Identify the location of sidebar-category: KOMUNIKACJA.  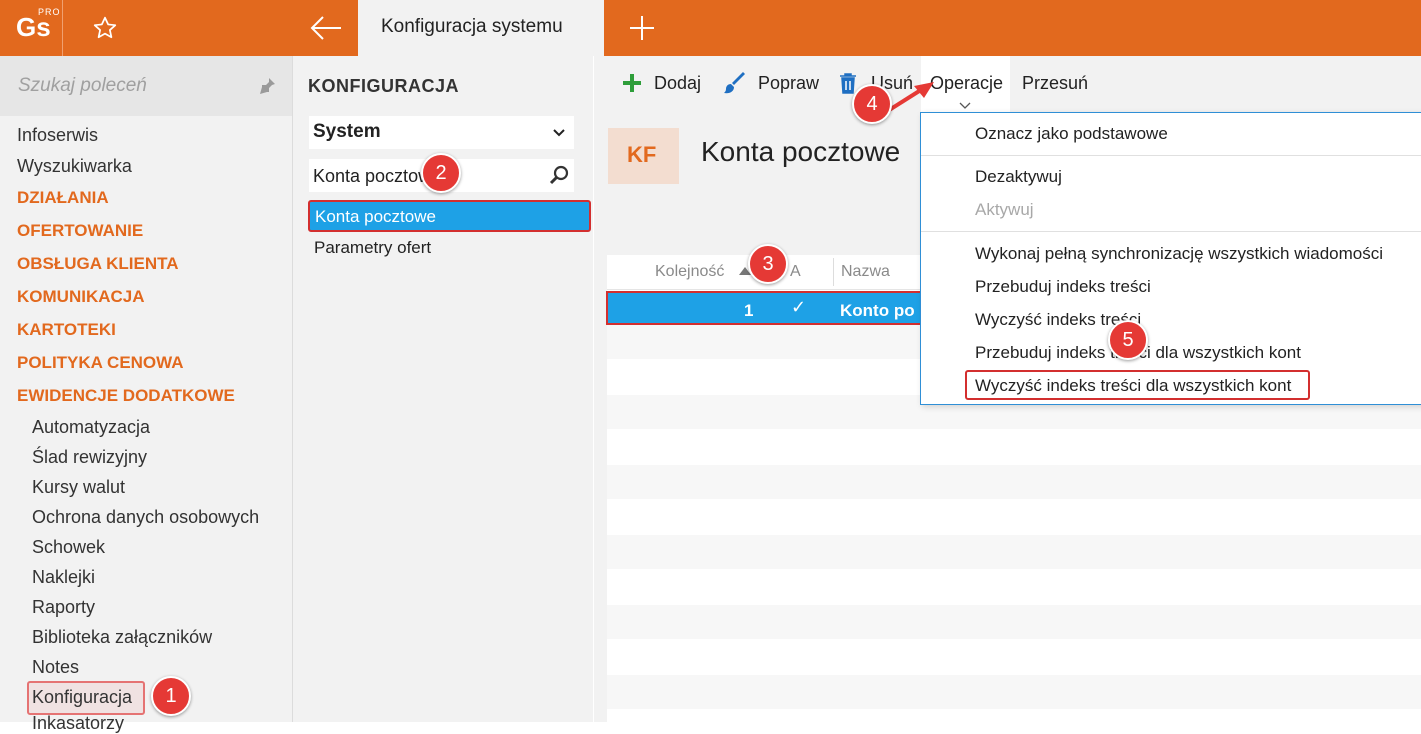
(81, 297).